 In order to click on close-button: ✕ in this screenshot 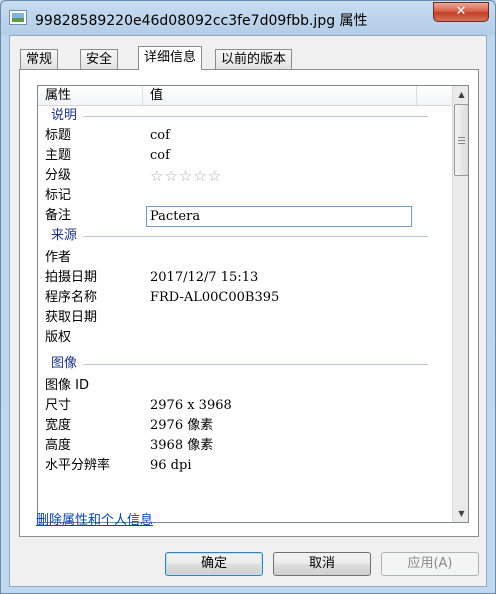, I will do `click(461, 12)`.